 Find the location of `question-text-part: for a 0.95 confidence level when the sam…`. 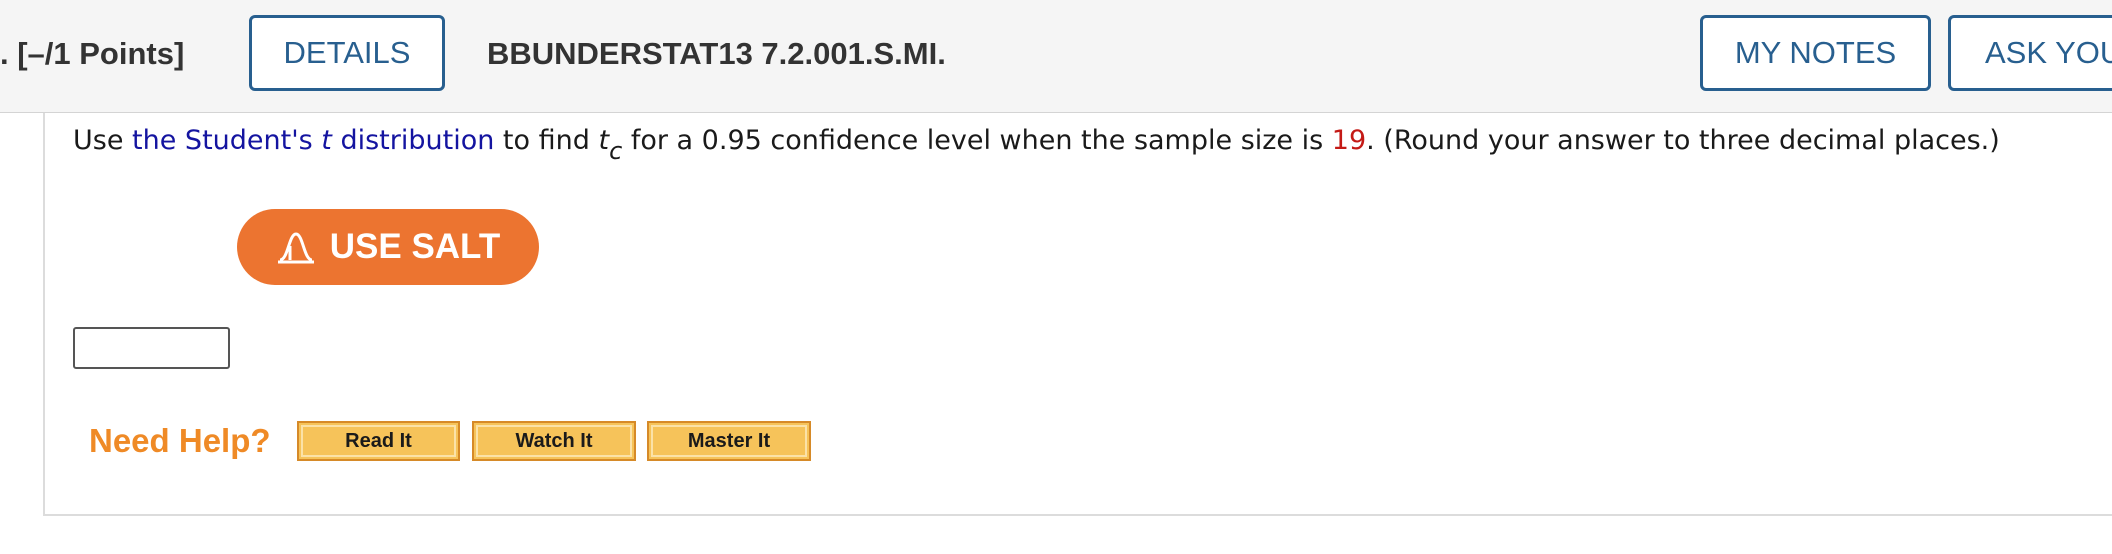

question-text-part: for a 0.95 confidence level when the sam… is located at coordinates (977, 140).